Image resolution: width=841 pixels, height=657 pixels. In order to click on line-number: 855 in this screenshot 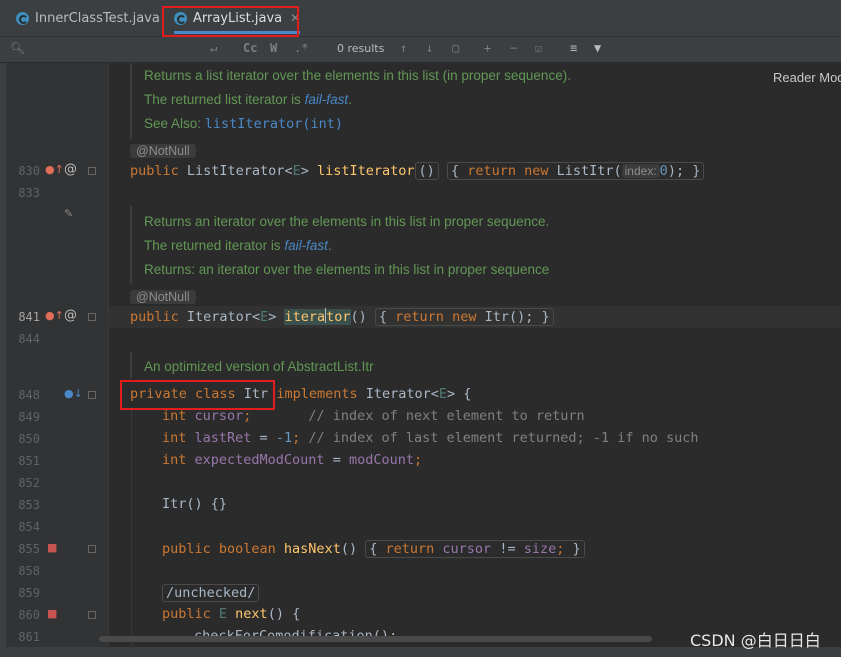, I will do `click(29, 549)`.